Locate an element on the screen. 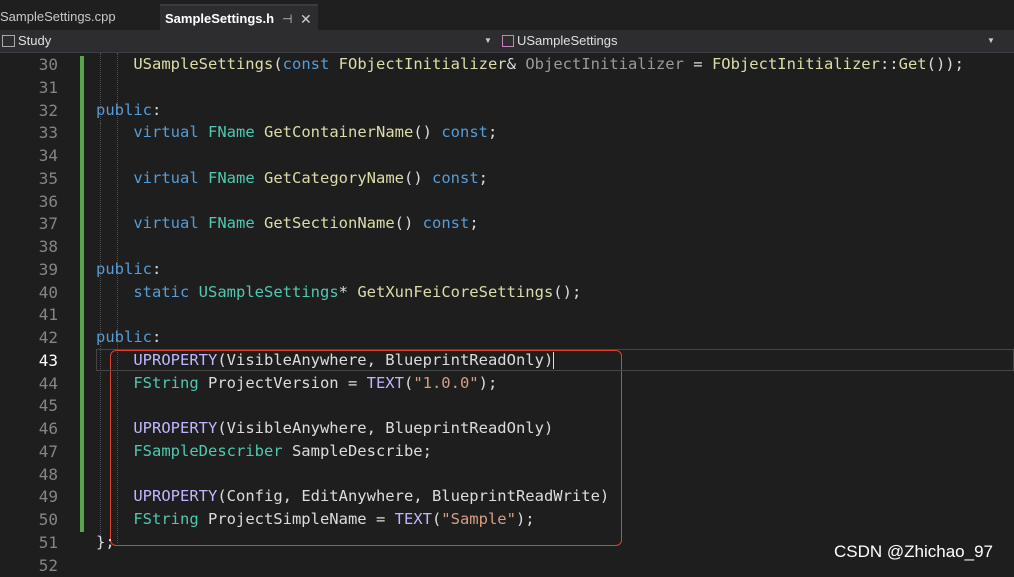  code-line: 37 virtual FName GetSectionName() const; is located at coordinates (507, 223).